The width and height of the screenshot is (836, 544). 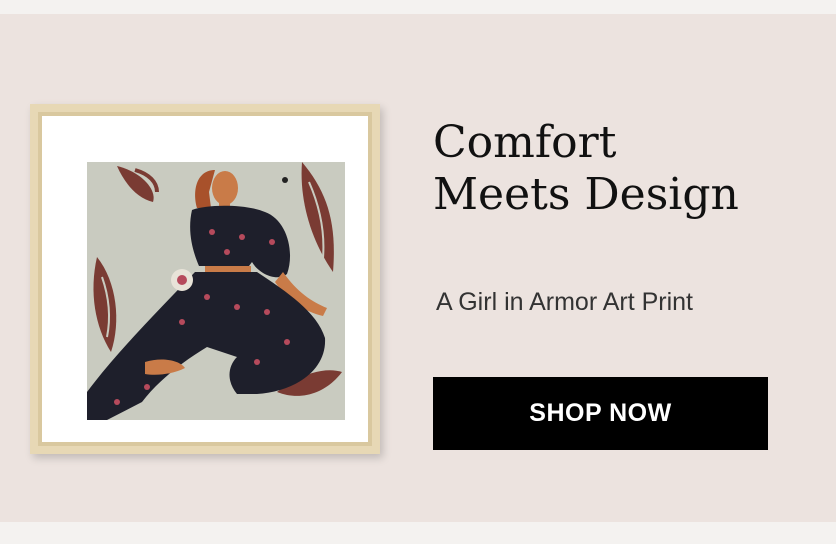 I want to click on girl-in-armor-illustration-icon, so click(x=216, y=291).